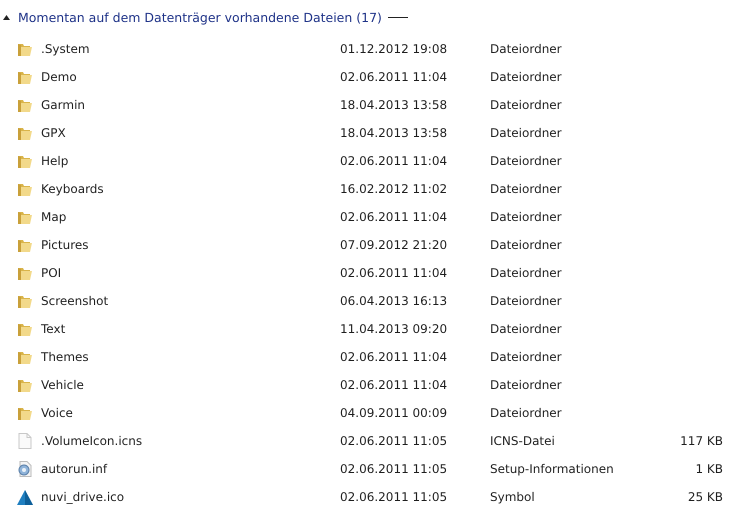  What do you see at coordinates (91, 441) in the screenshot?
I see `file-name: .VolumeIcon.icns` at bounding box center [91, 441].